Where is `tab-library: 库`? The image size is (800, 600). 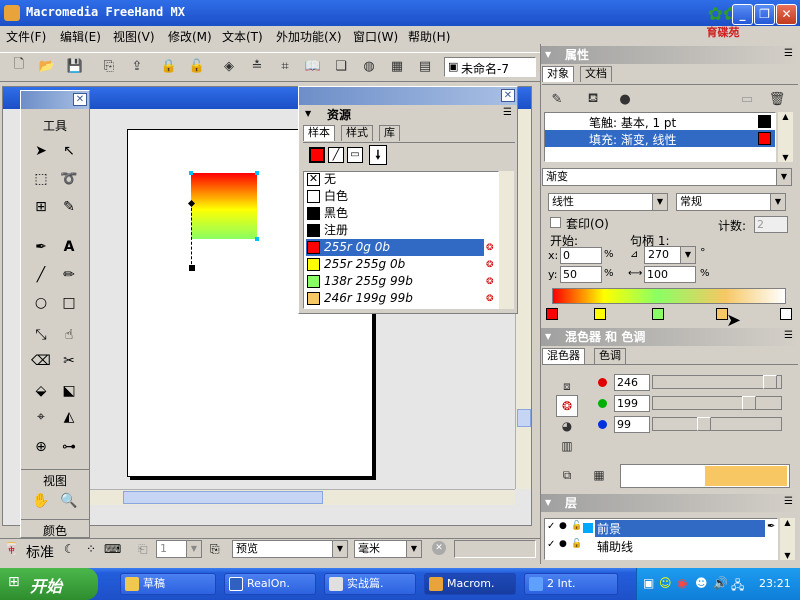 tab-library: 库 is located at coordinates (389, 133).